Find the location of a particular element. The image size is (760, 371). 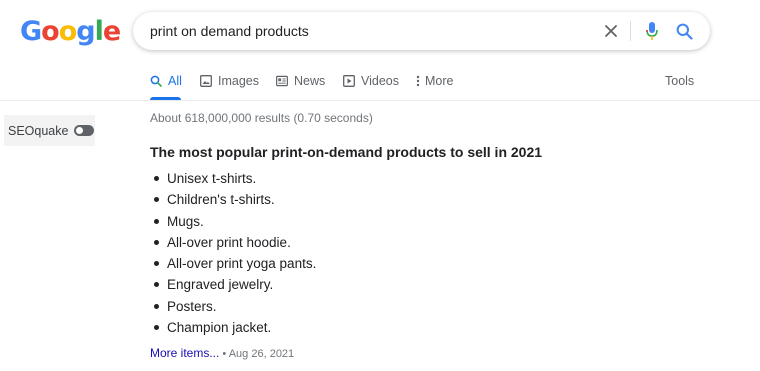

video-icon is located at coordinates (349, 81).